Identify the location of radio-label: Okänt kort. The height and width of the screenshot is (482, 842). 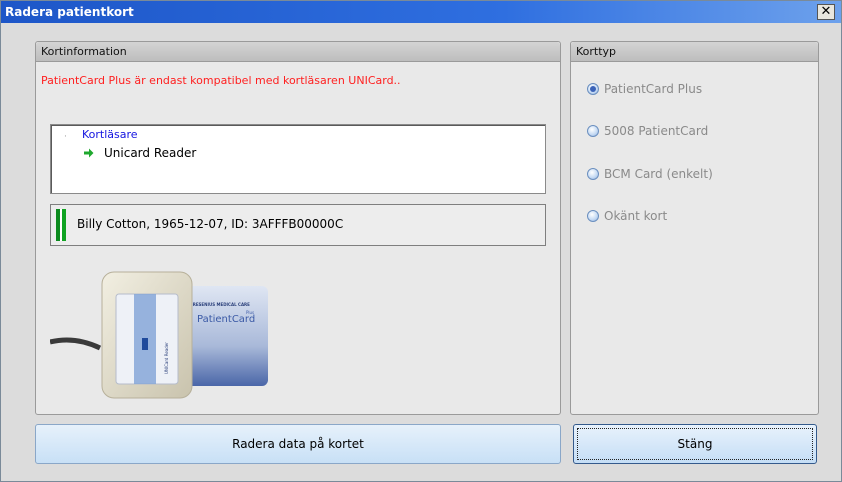
(636, 216).